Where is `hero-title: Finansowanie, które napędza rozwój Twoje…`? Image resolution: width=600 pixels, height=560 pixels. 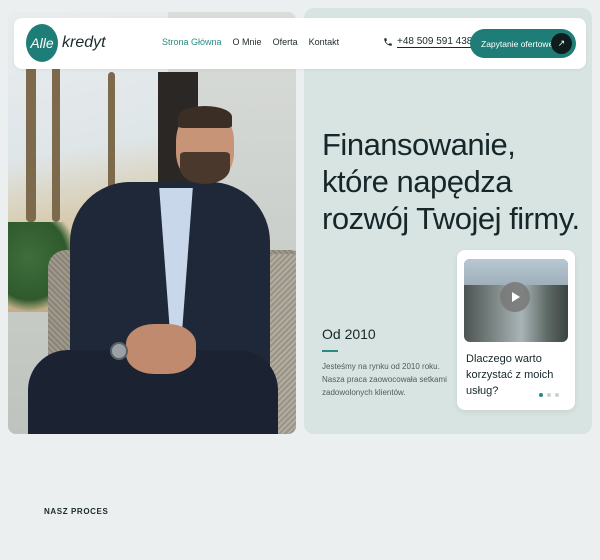 hero-title: Finansowanie, które napędza rozwój Twoje… is located at coordinates (451, 181).